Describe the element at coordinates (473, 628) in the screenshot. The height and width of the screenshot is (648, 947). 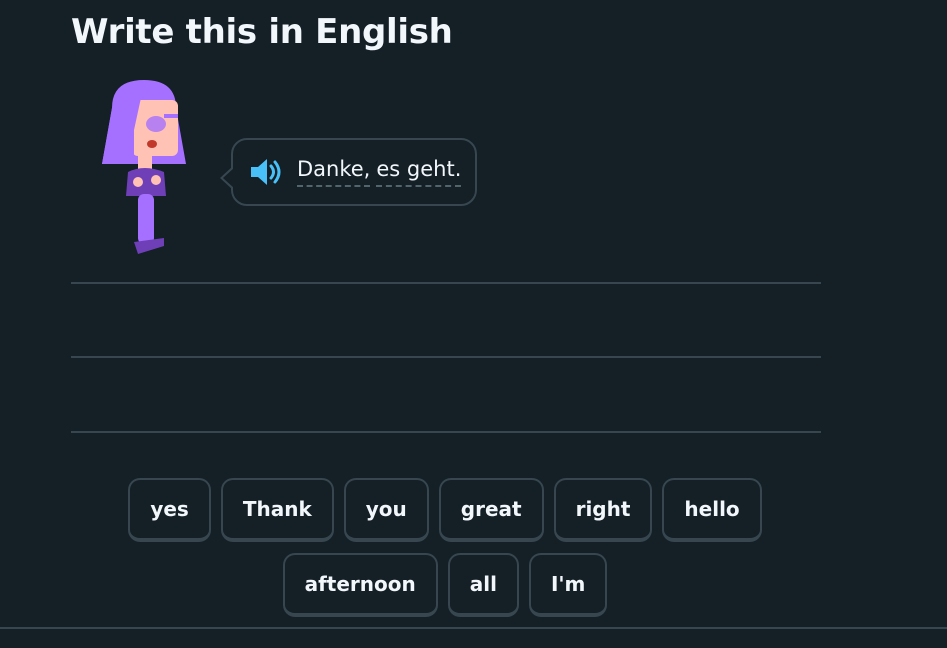
I see `footer-divider` at that location.